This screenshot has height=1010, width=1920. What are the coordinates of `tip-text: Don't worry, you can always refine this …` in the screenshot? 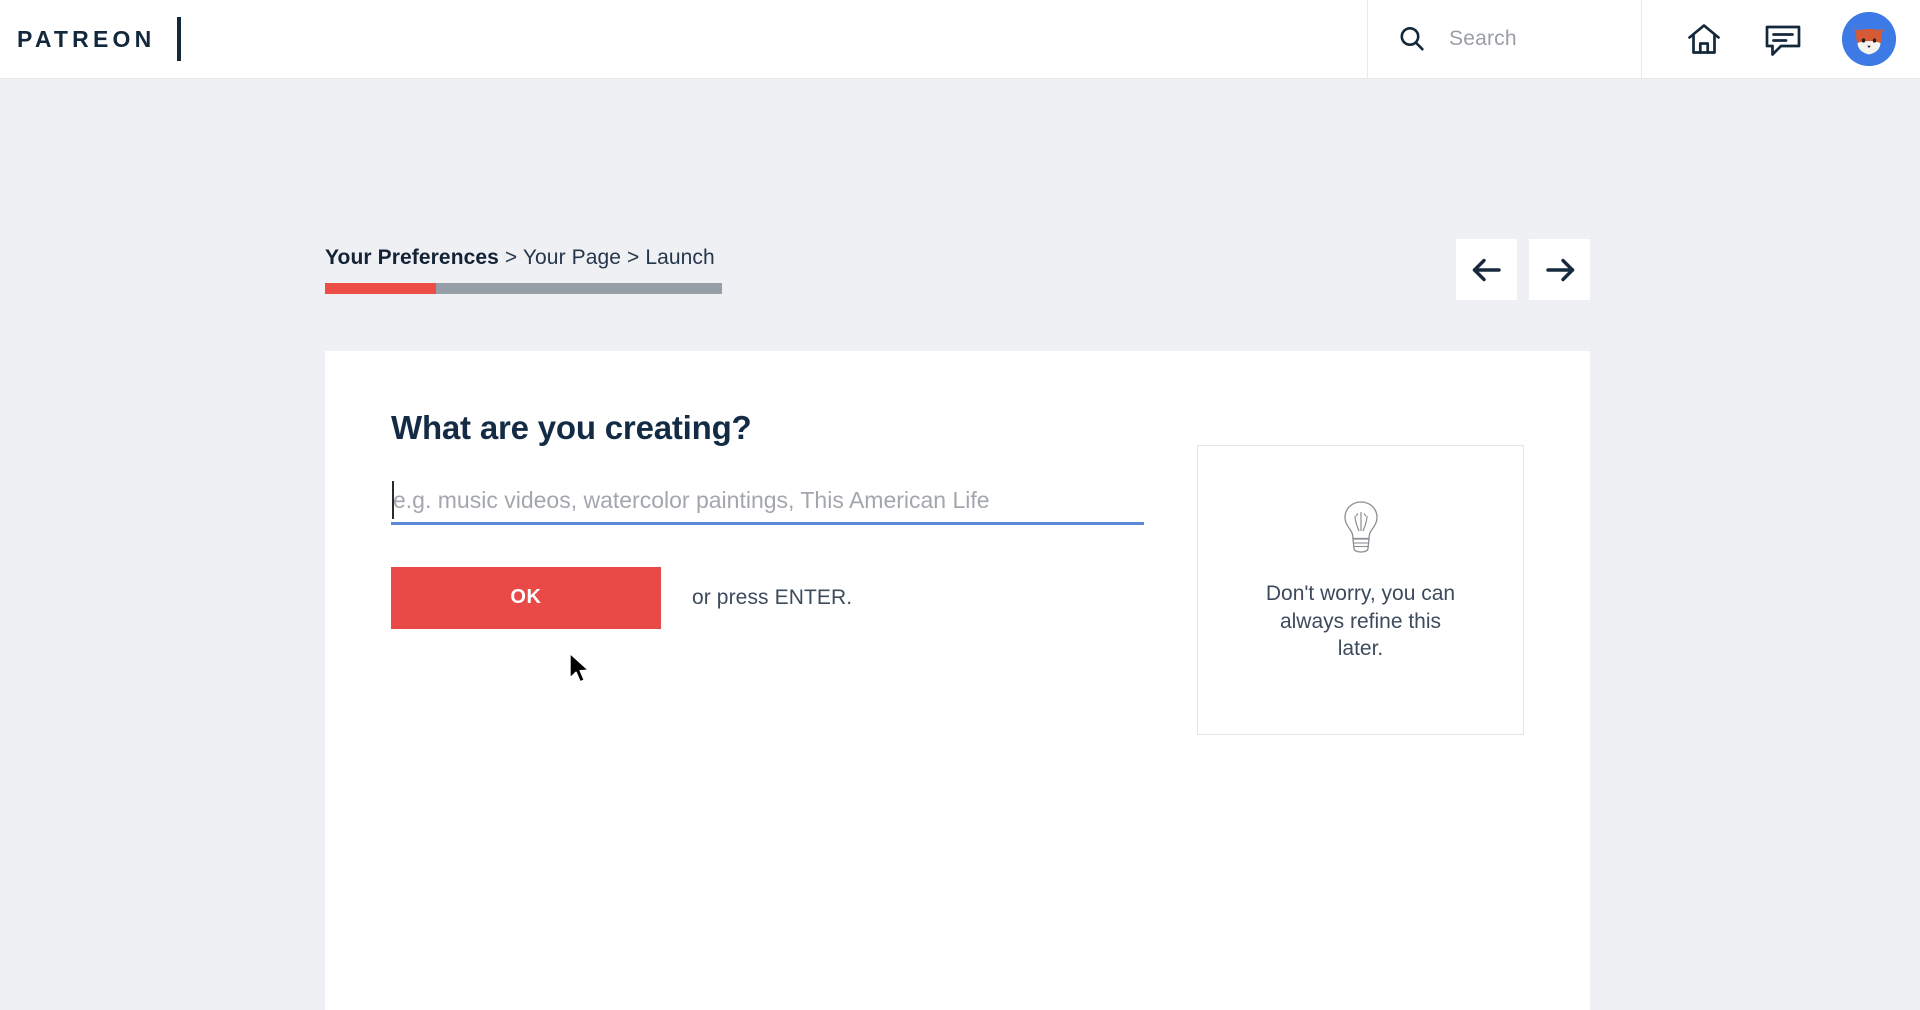 It's located at (1360, 621).